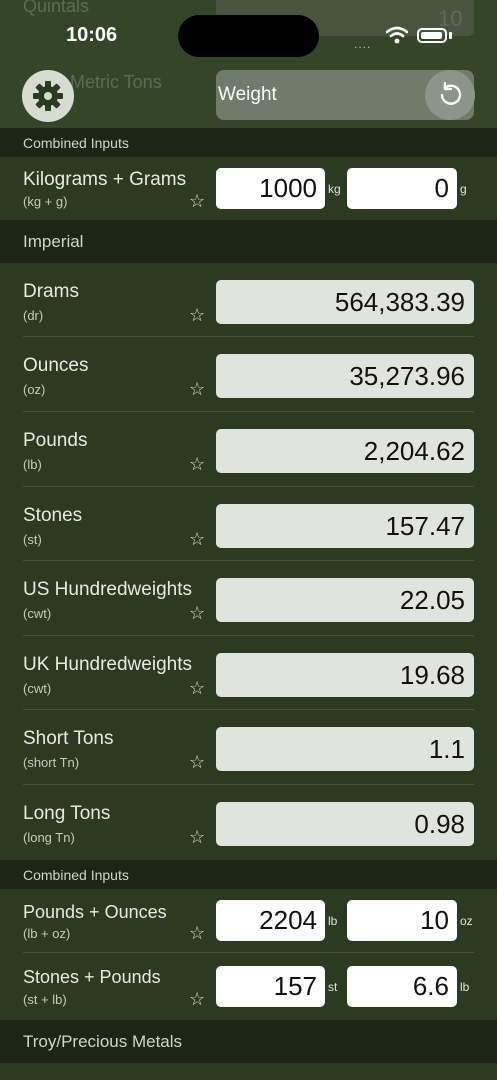 This screenshot has width=497, height=1080. Describe the element at coordinates (107, 664) in the screenshot. I see `row-label: UK Hundredweights` at that location.